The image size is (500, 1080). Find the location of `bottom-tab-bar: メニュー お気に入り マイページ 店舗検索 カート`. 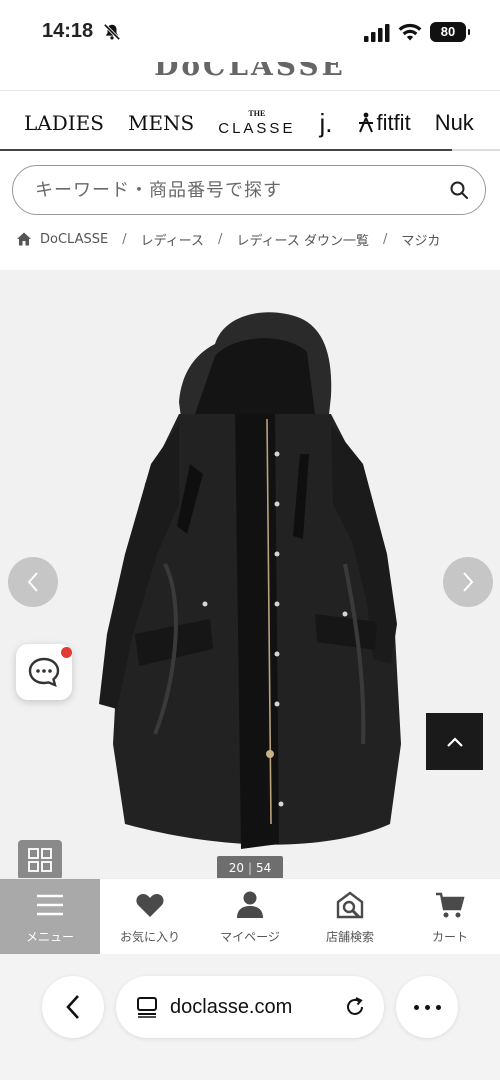

bottom-tab-bar: メニュー お気に入り マイページ 店舗検索 カート is located at coordinates (250, 916).